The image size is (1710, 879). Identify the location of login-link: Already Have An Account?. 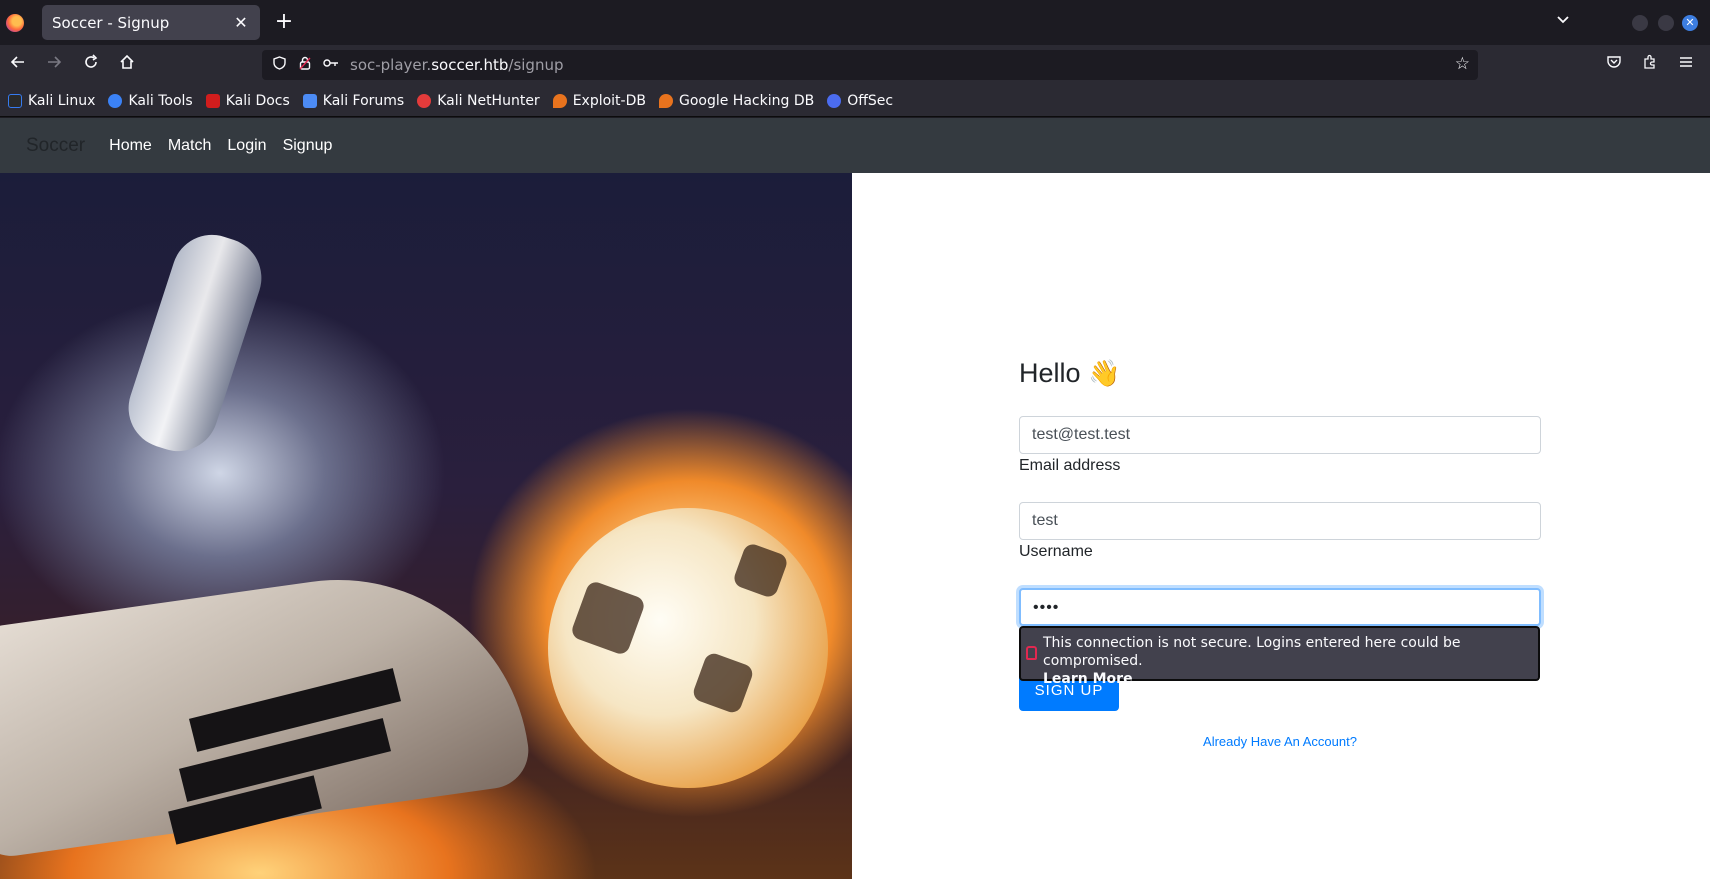
(1280, 741).